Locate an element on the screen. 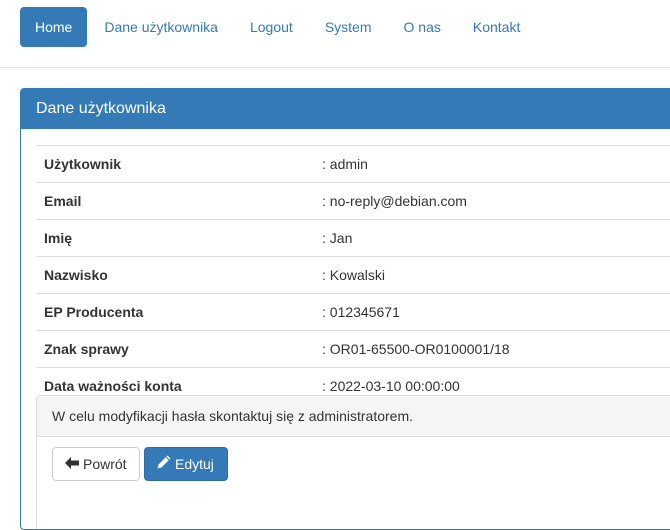 This screenshot has height=530, width=670. nav-item-system: System is located at coordinates (348, 27).